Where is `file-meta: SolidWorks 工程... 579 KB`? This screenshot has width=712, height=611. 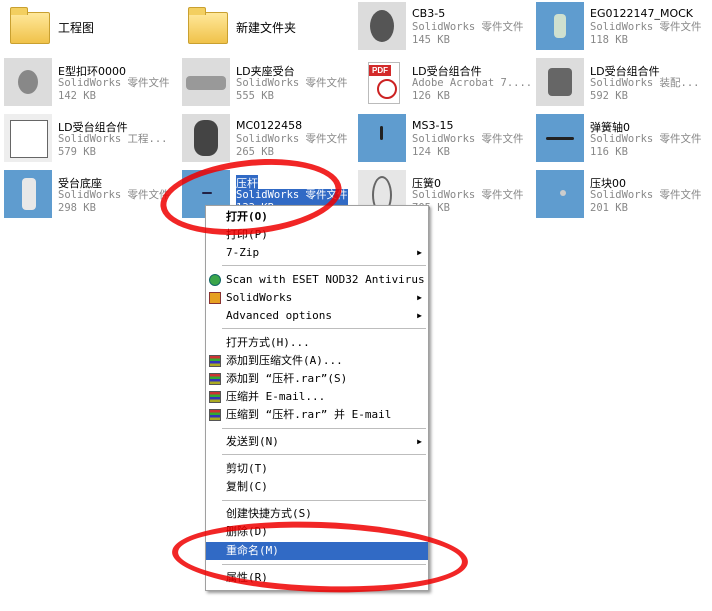 file-meta: SolidWorks 工程... 579 KB is located at coordinates (113, 145).